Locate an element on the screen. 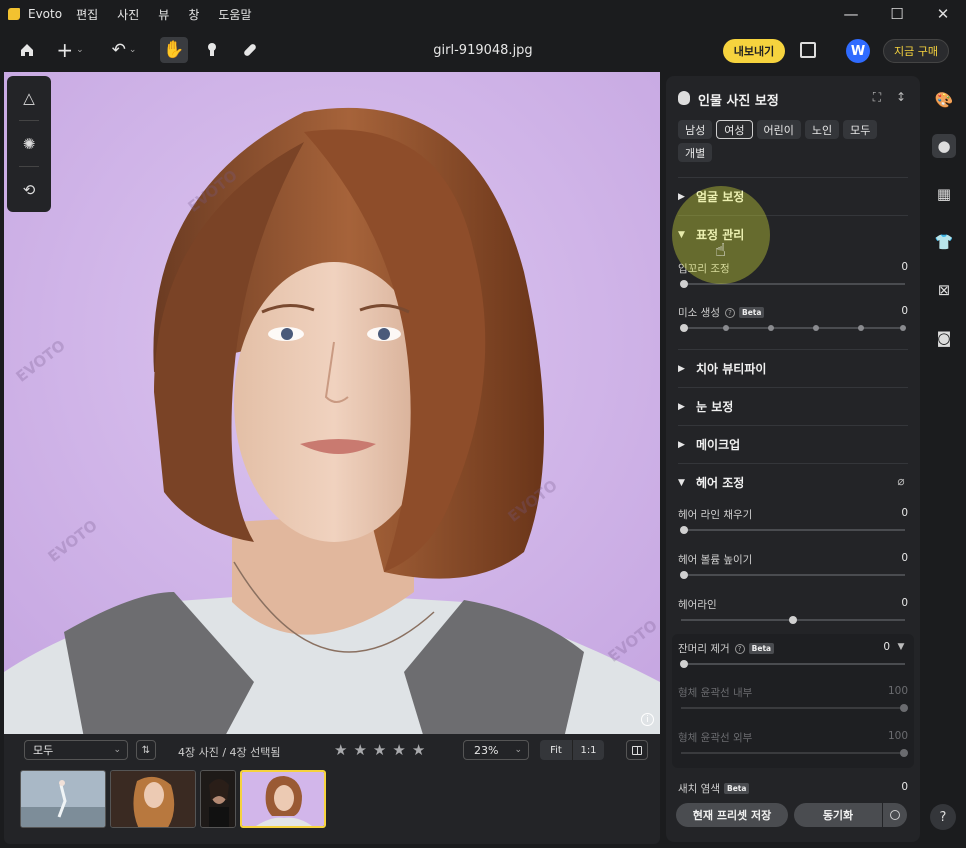  camera-icon: ◙ is located at coordinates (944, 338).